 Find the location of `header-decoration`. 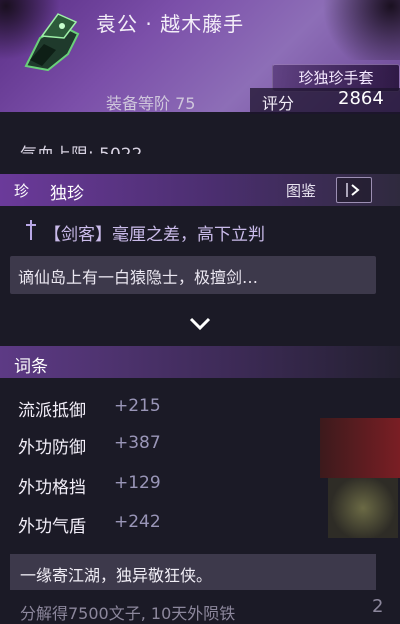

header-decoration is located at coordinates (355, 30).